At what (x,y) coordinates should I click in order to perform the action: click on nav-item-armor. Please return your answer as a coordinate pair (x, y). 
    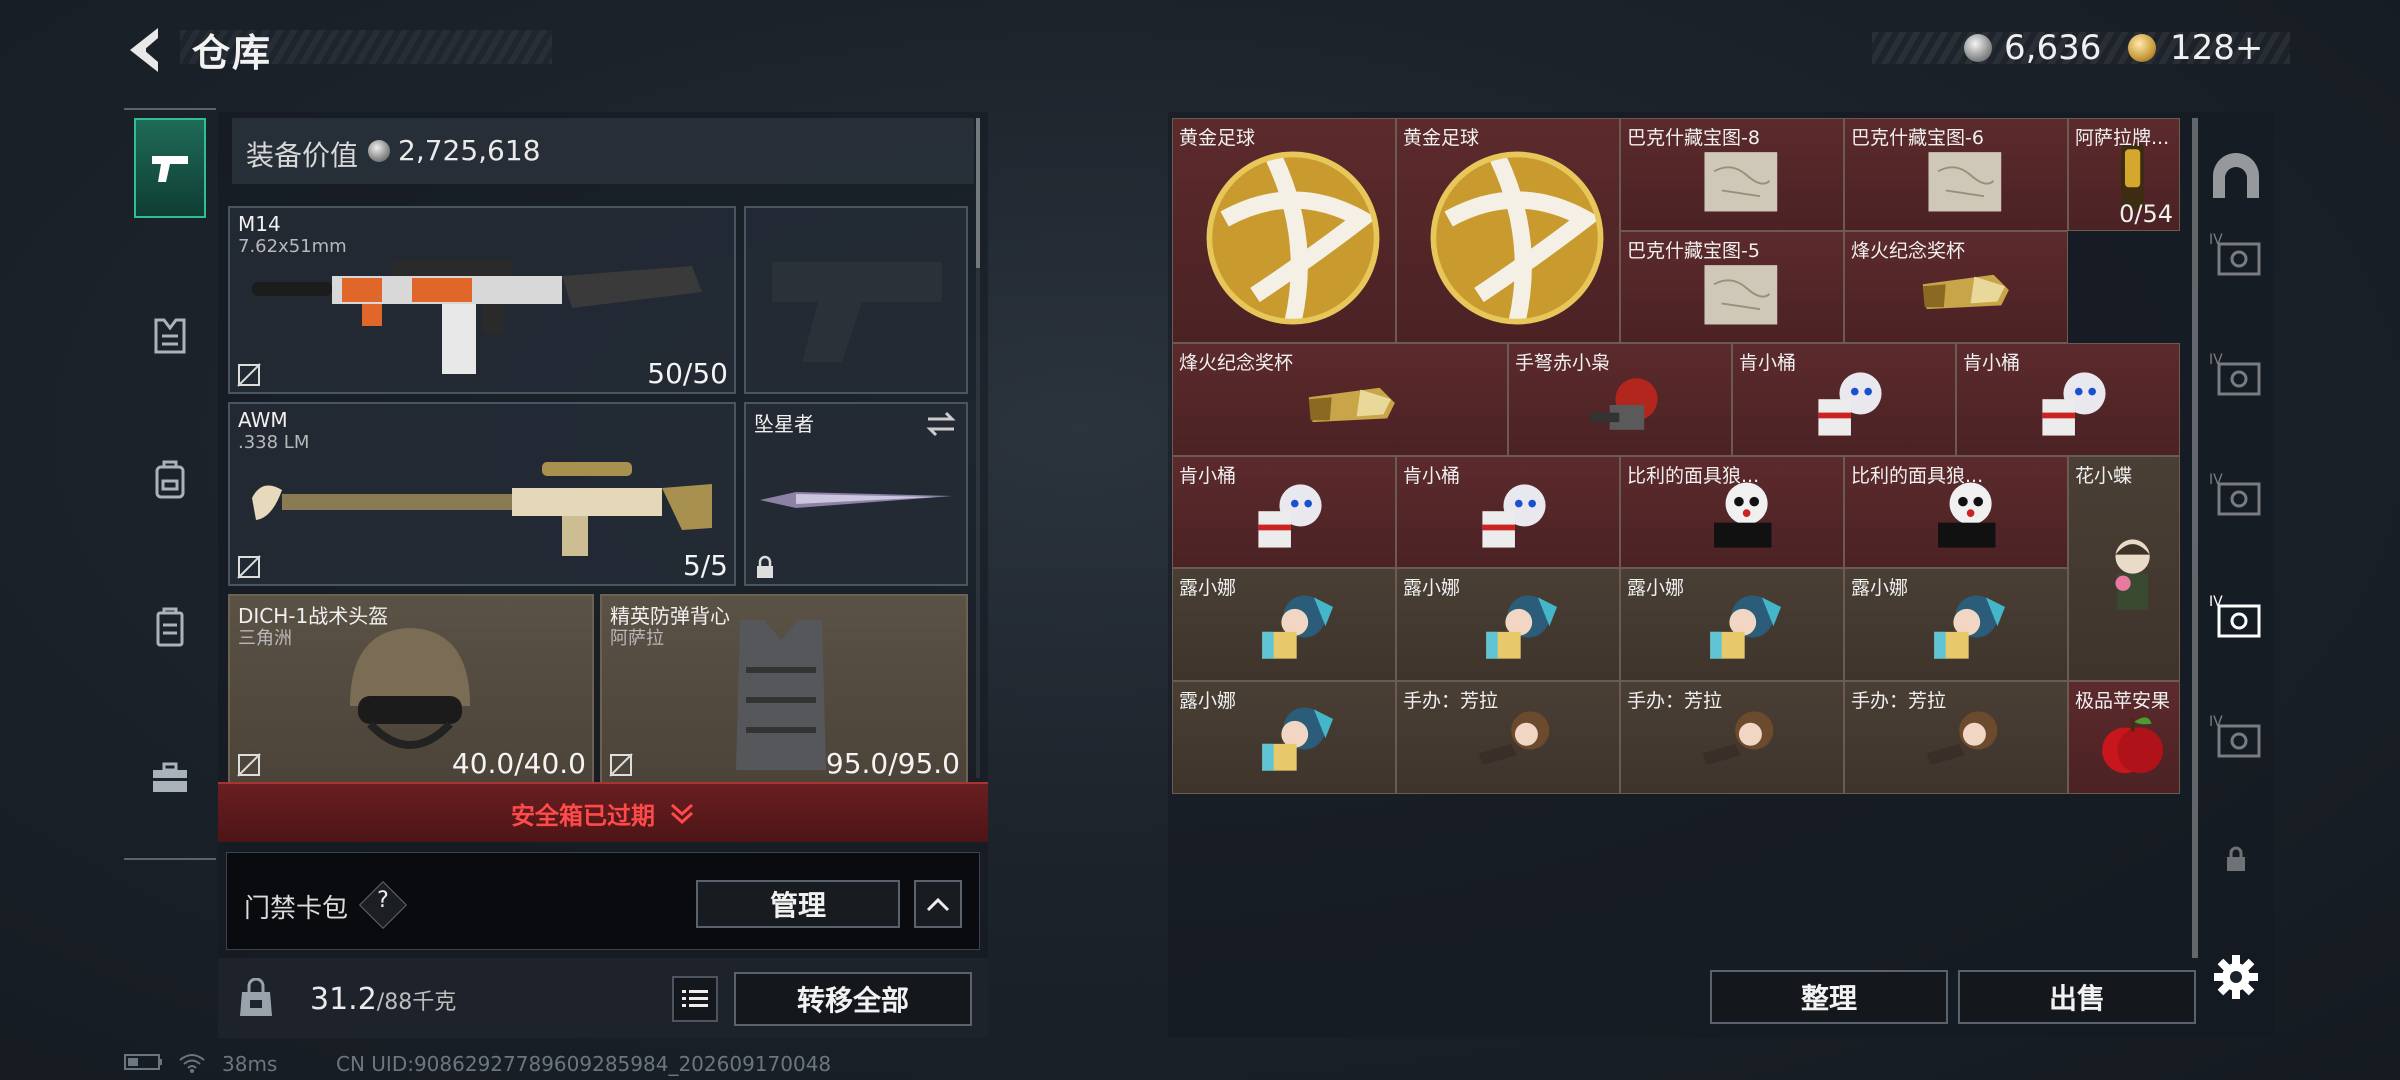
    Looking at the image, I should click on (170, 336).